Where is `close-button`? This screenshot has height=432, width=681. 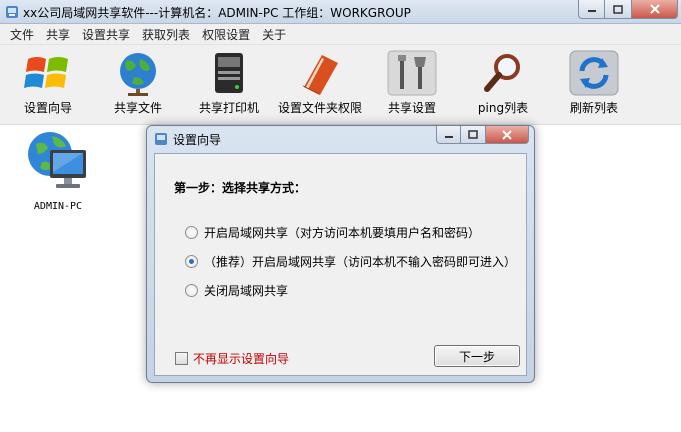 close-button is located at coordinates (655, 9).